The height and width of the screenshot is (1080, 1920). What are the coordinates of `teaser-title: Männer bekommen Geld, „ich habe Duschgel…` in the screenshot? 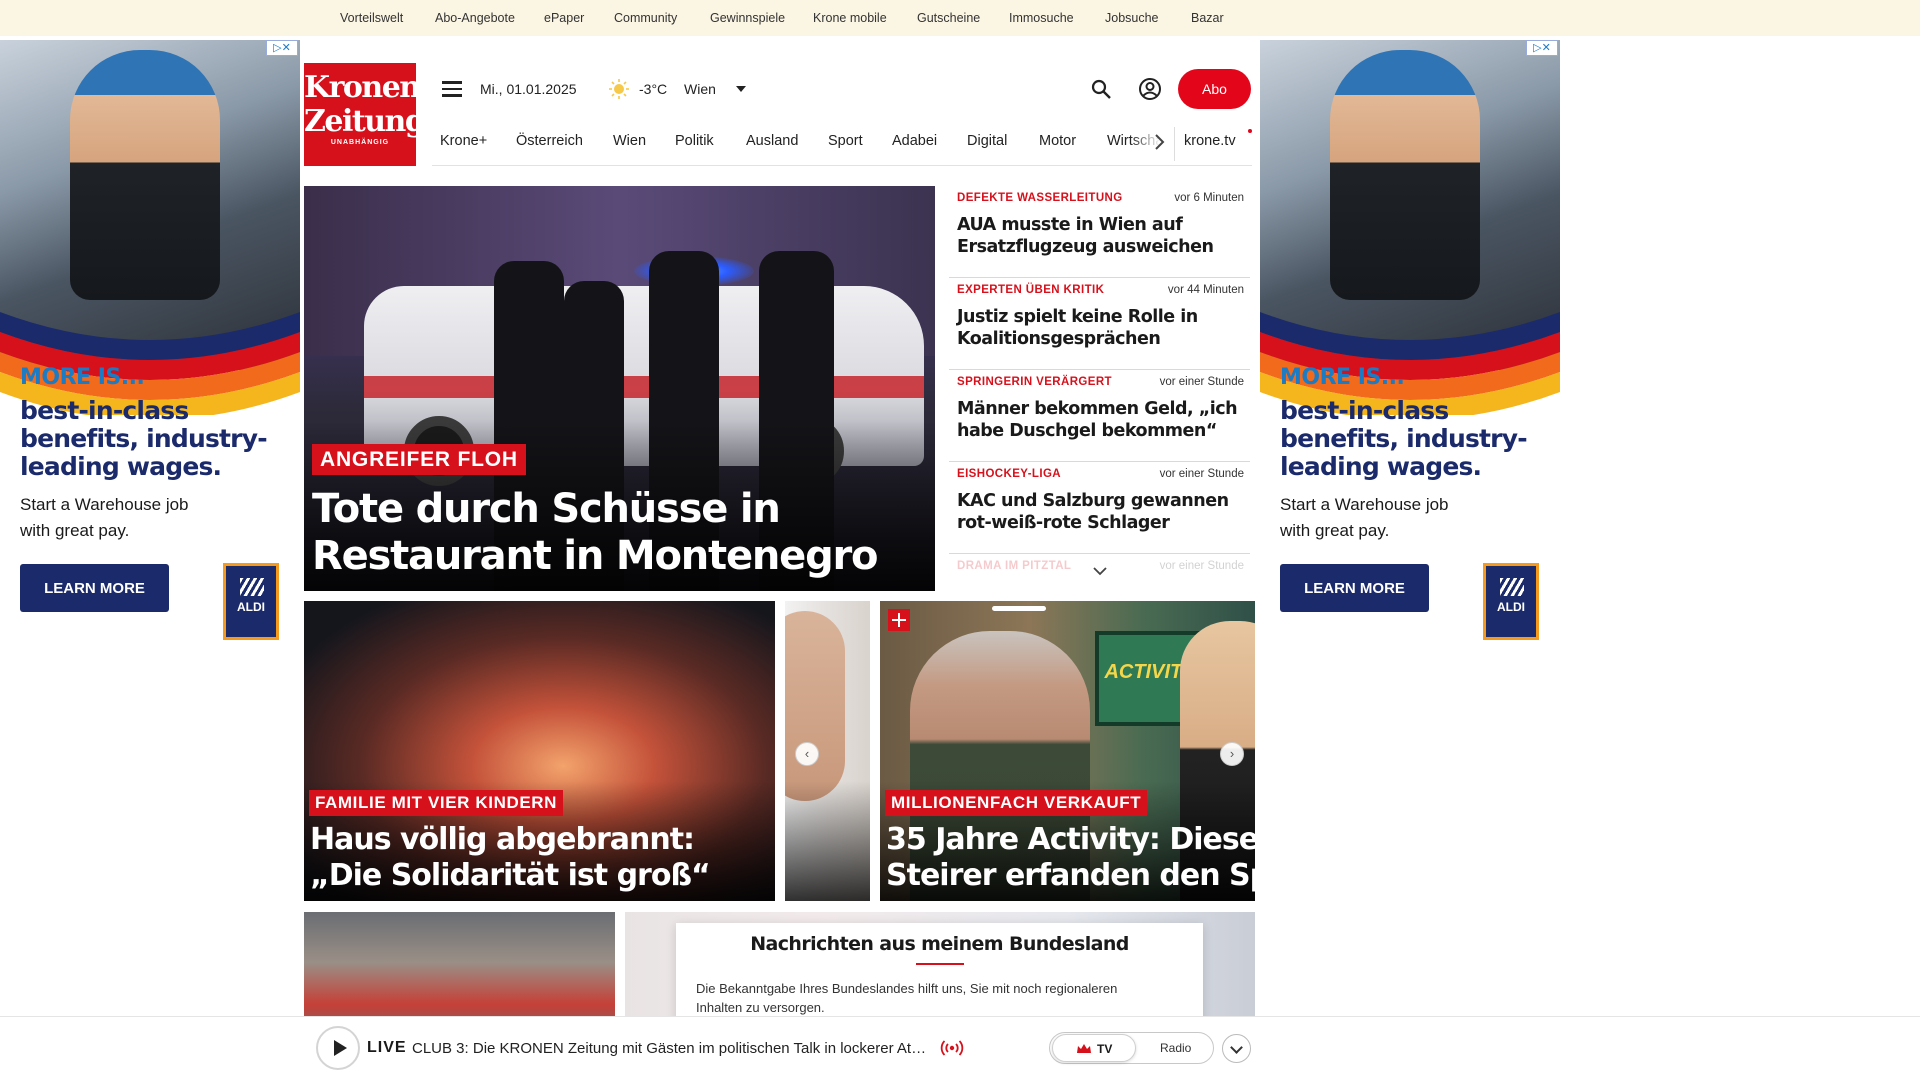 It's located at (1099, 420).